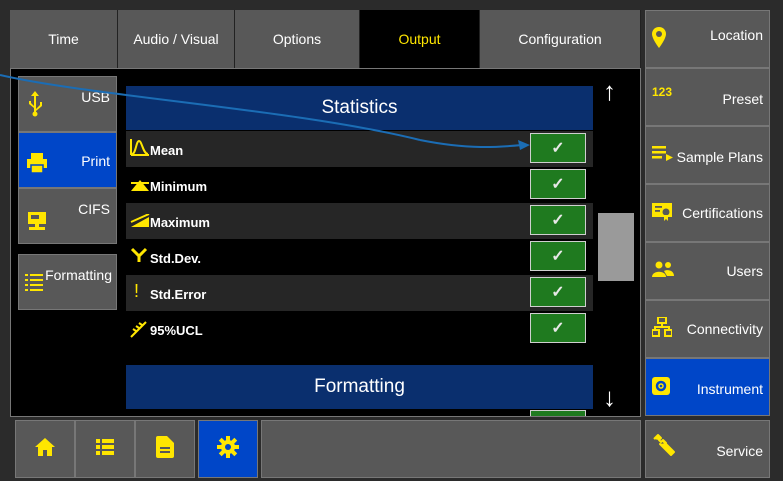 This screenshot has height=481, width=783. Describe the element at coordinates (659, 39) in the screenshot. I see `map-pin-icon` at that location.